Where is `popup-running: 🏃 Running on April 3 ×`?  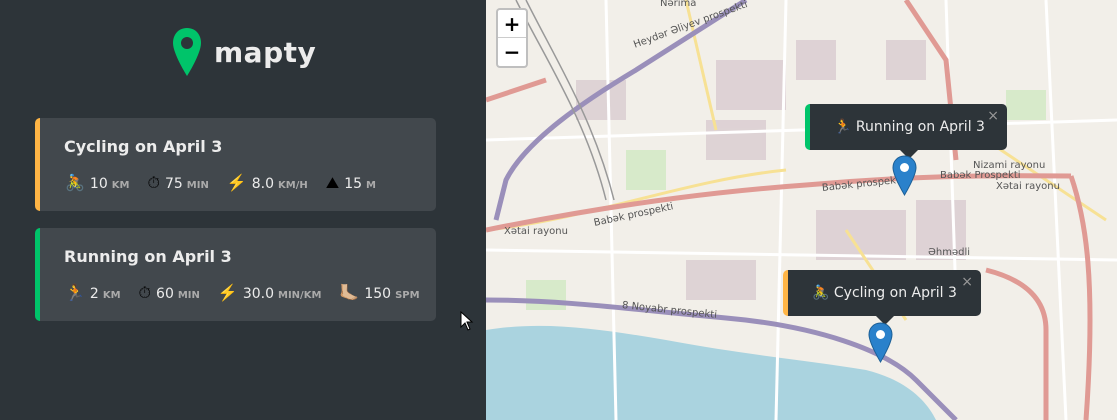
popup-running: 🏃 Running on April 3 × is located at coordinates (906, 131).